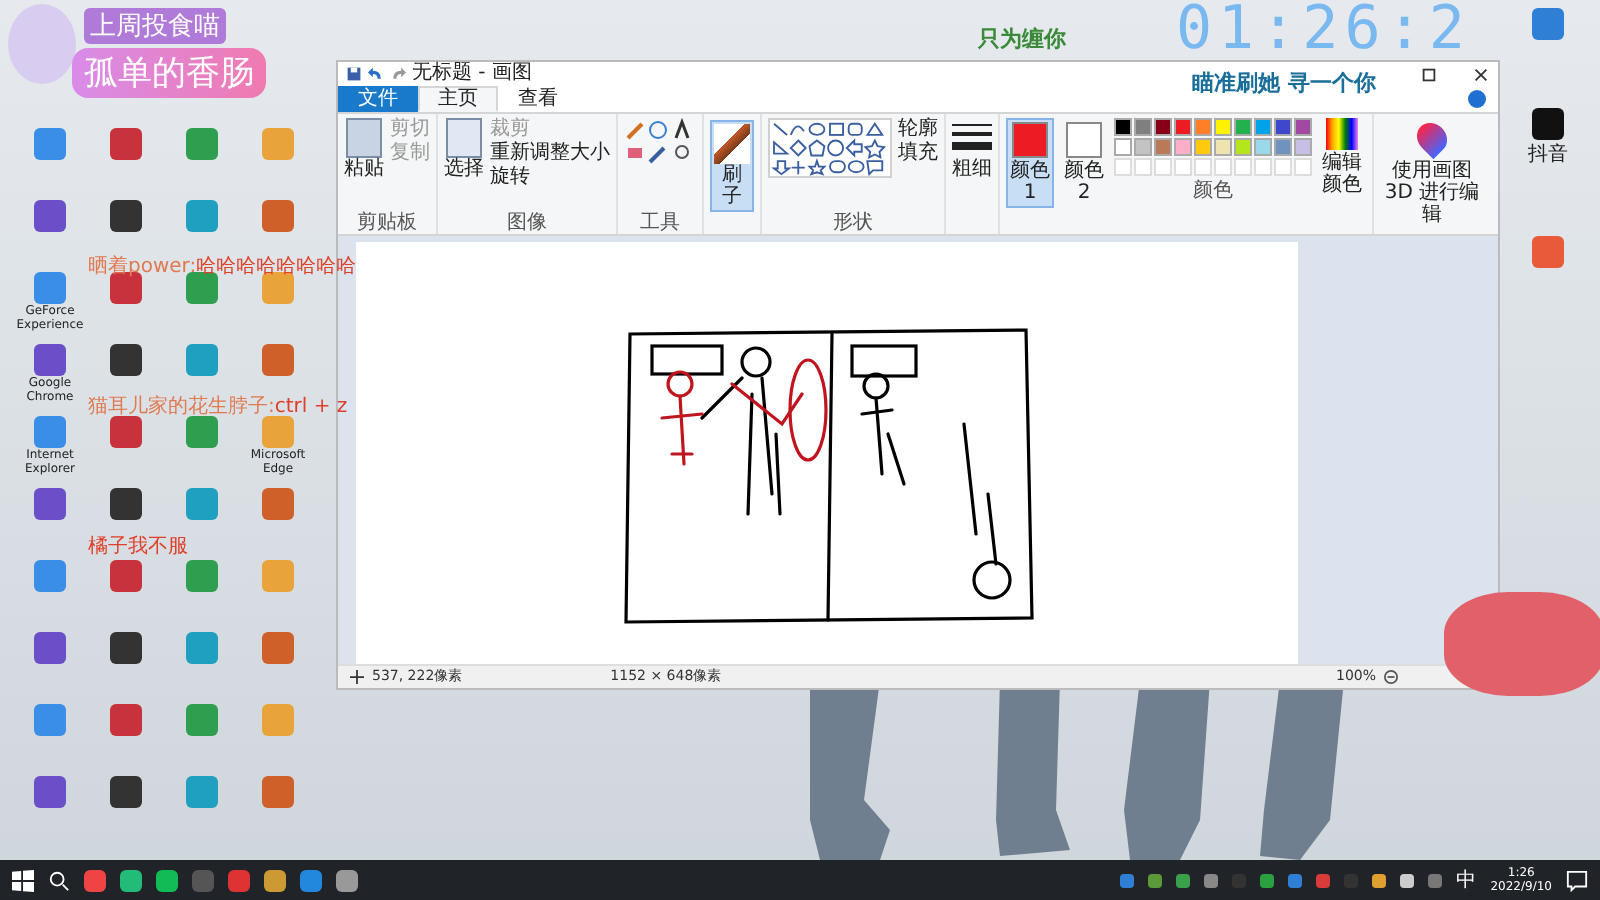 The width and height of the screenshot is (1600, 900). Describe the element at coordinates (660, 223) in the screenshot. I see `group-label: 工具` at that location.